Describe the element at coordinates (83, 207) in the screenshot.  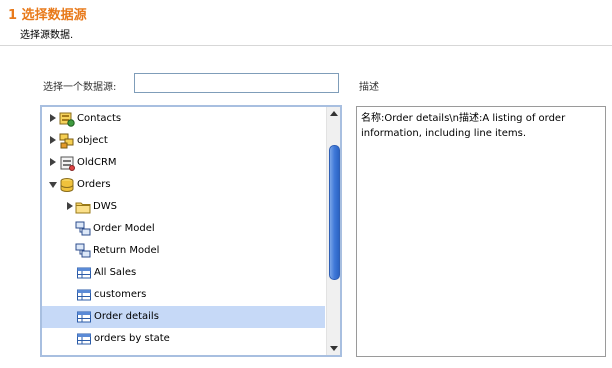
I see `folder-icon` at that location.